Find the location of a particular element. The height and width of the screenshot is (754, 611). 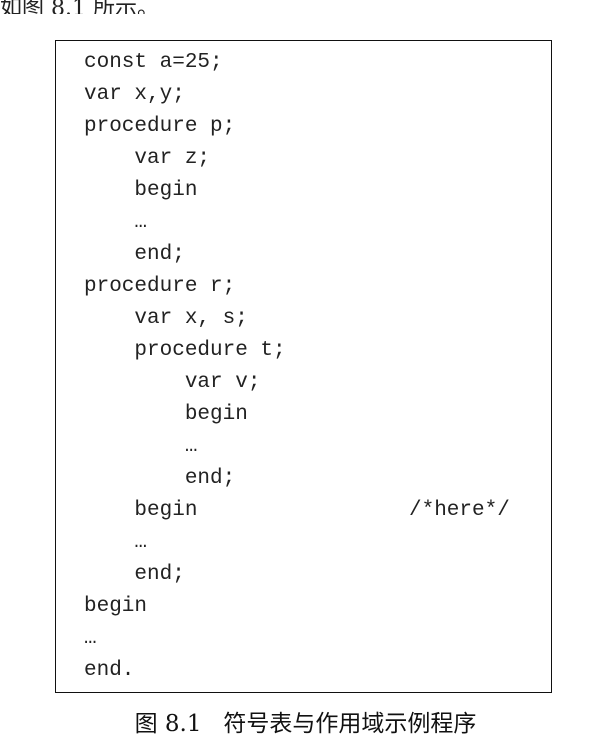

preceding-text-fragment: 如图 8.1 所示。 is located at coordinates (79, 7).